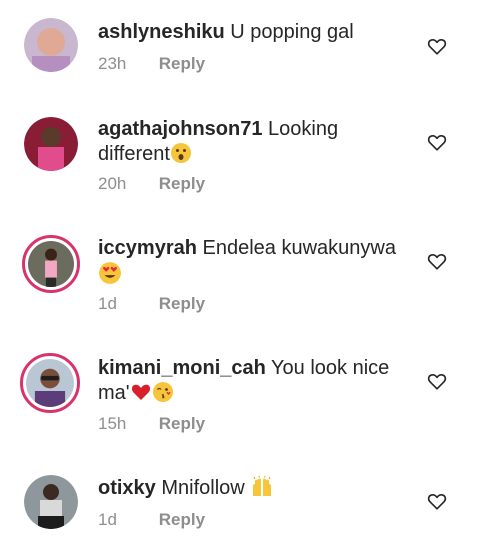  I want to click on raising-hands-emoji, so click(262, 486).